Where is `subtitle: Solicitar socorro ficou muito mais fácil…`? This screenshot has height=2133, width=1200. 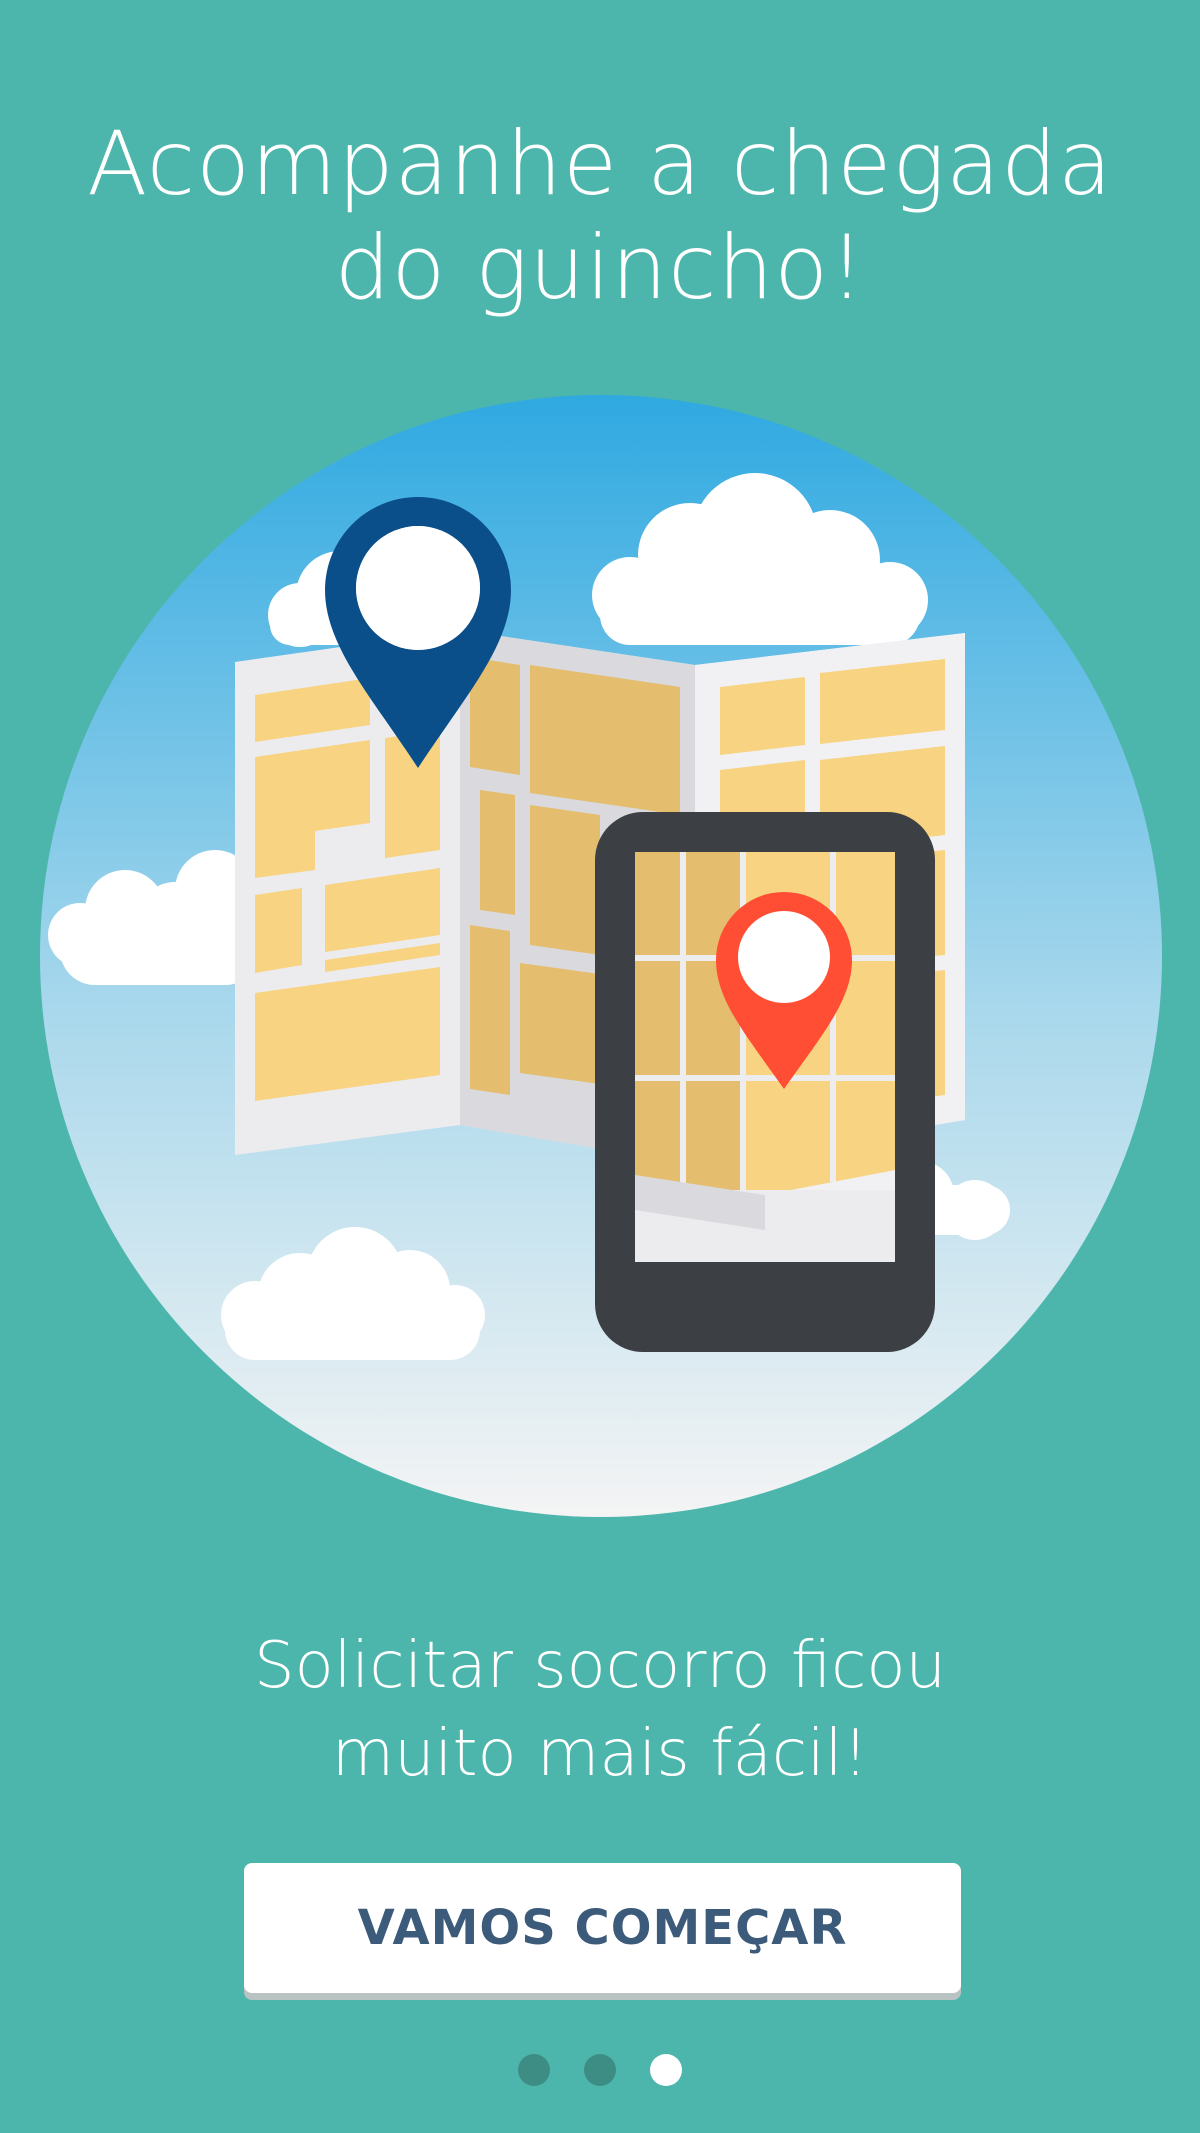
subtitle: Solicitar socorro ficou muito mais fácil… is located at coordinates (600, 1710).